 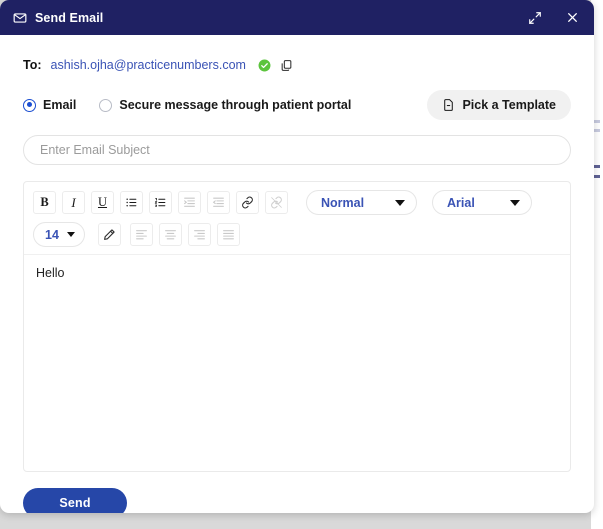 What do you see at coordinates (276, 202) in the screenshot?
I see `unlink-button` at bounding box center [276, 202].